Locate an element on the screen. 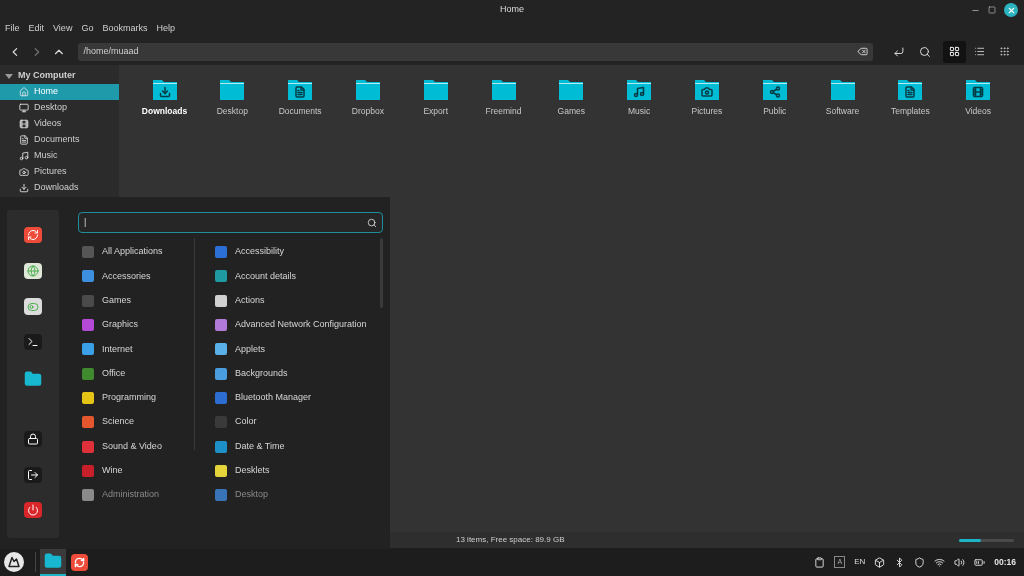 Image resolution: width=1024 pixels, height=576 pixels. search-field: | is located at coordinates (230, 222).